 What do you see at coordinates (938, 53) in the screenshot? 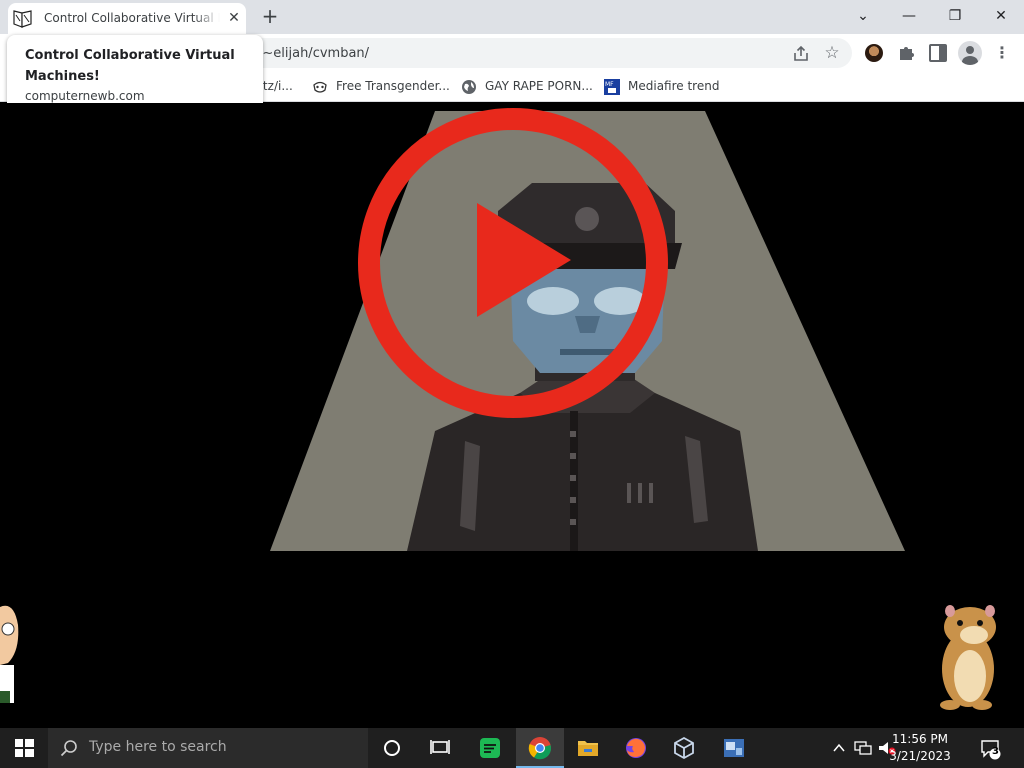
I see `side-panel-icon` at bounding box center [938, 53].